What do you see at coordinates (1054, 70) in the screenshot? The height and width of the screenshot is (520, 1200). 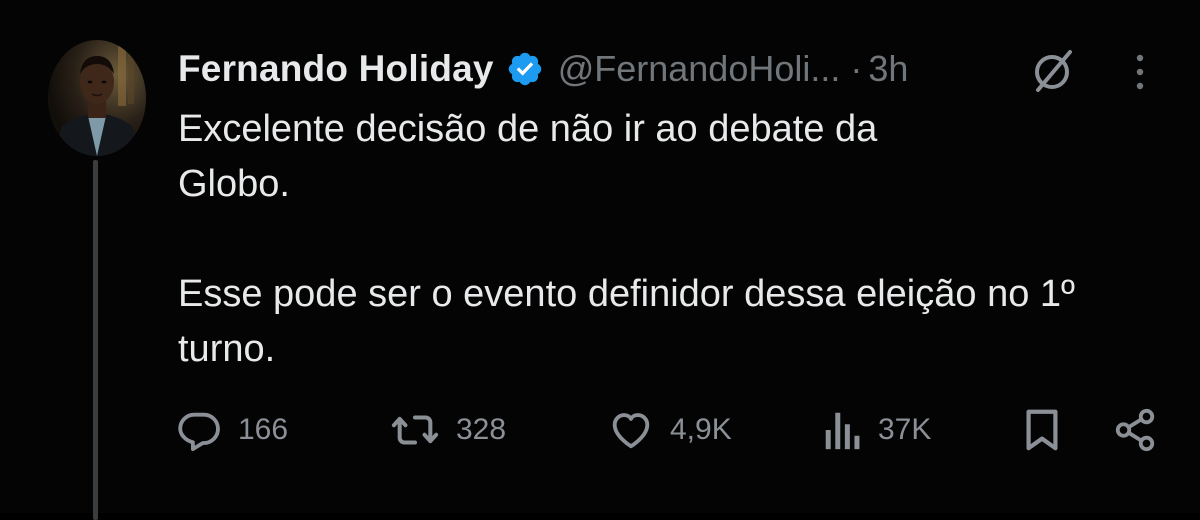 I see `grok-icon` at bounding box center [1054, 70].